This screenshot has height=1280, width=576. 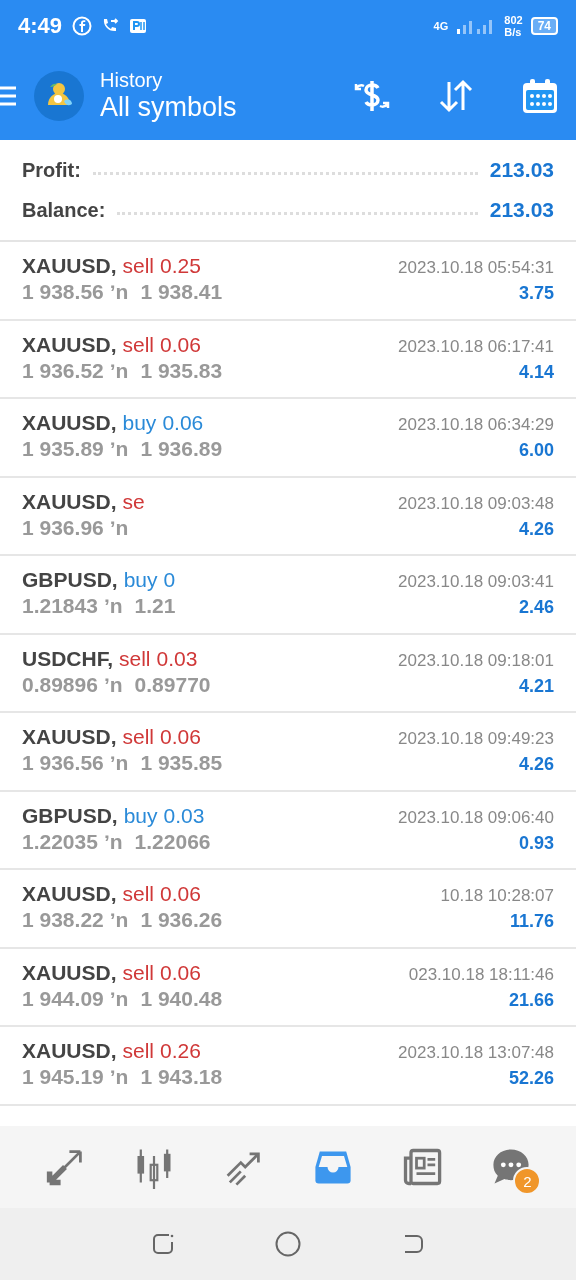 I want to click on net-speed: 802, so click(x=513, y=20).